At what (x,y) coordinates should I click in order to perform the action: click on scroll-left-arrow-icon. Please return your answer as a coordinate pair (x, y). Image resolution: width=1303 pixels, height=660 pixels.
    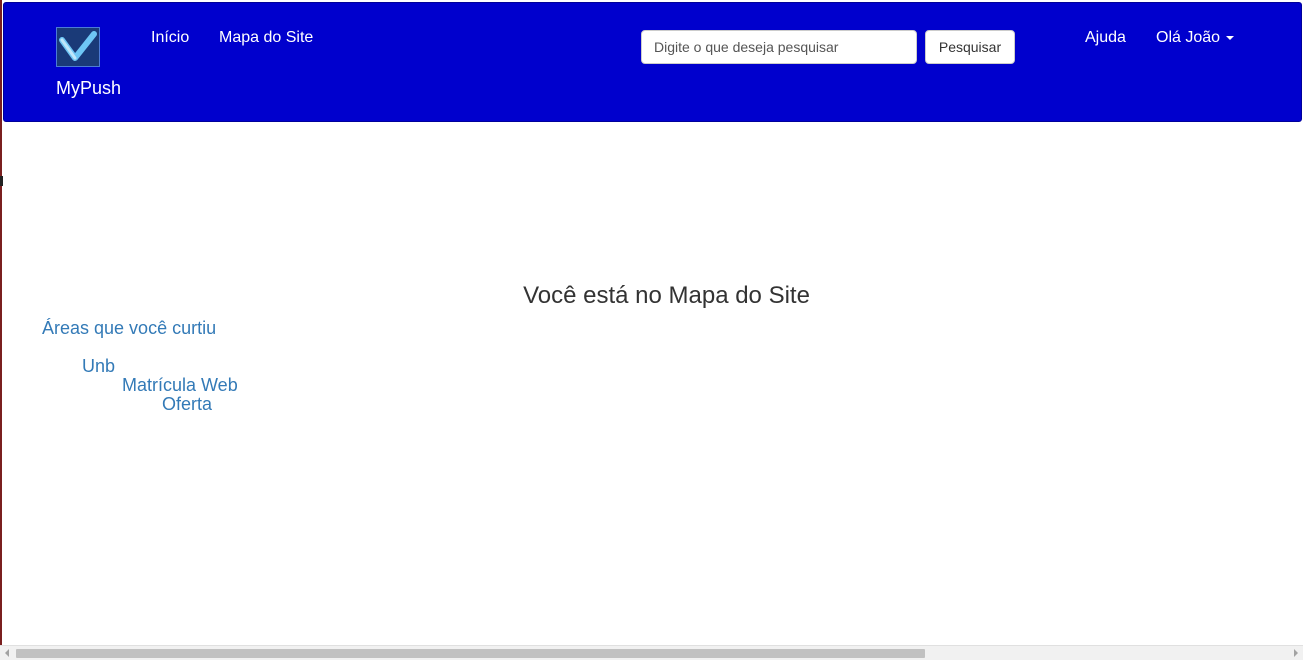
    Looking at the image, I should click on (7, 653).